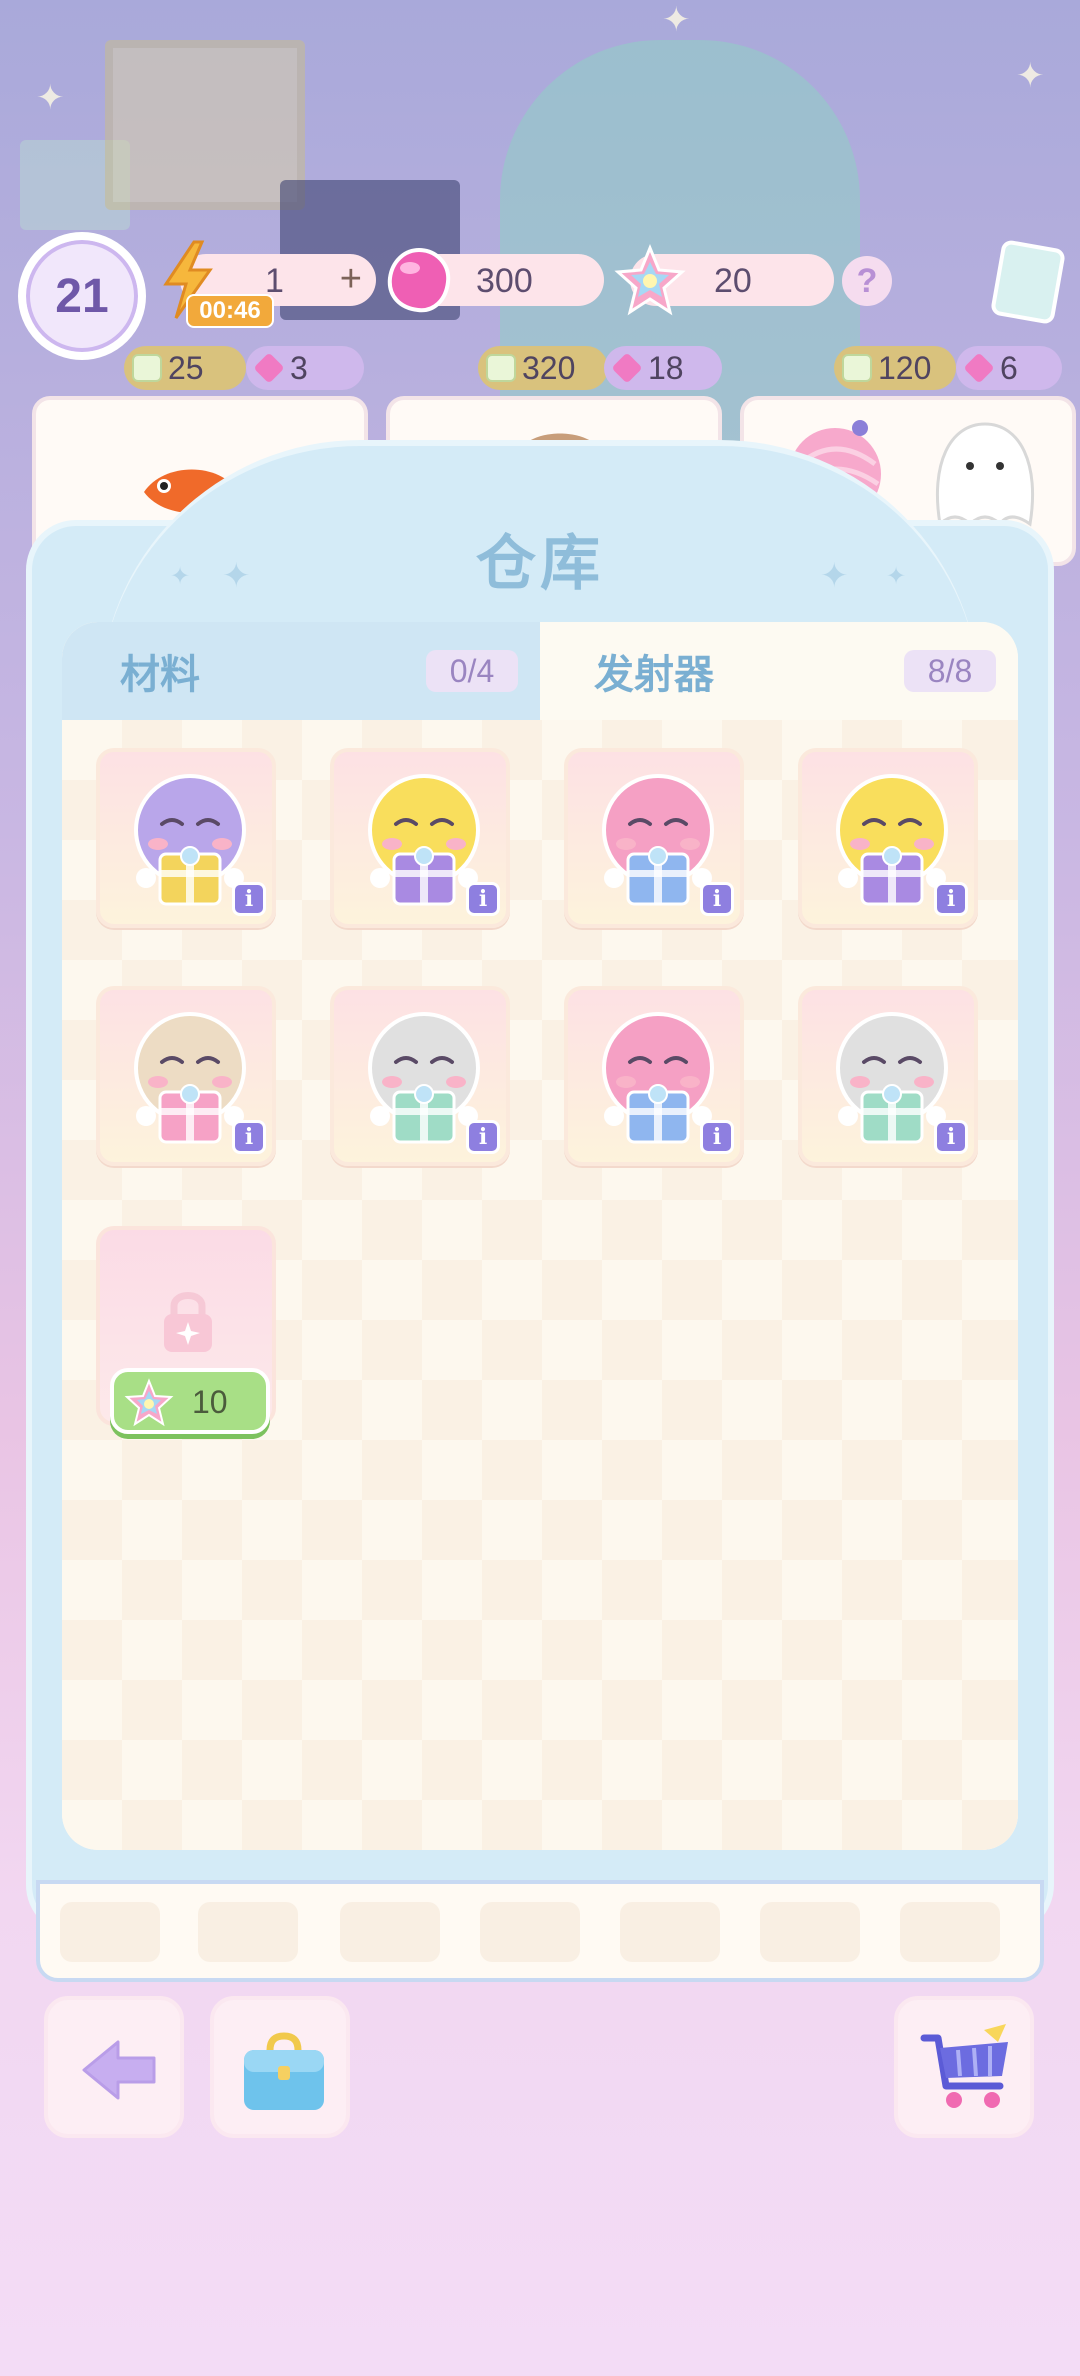 This screenshot has width=1080, height=2376. I want to click on storage-box-icon, so click(284, 2071).